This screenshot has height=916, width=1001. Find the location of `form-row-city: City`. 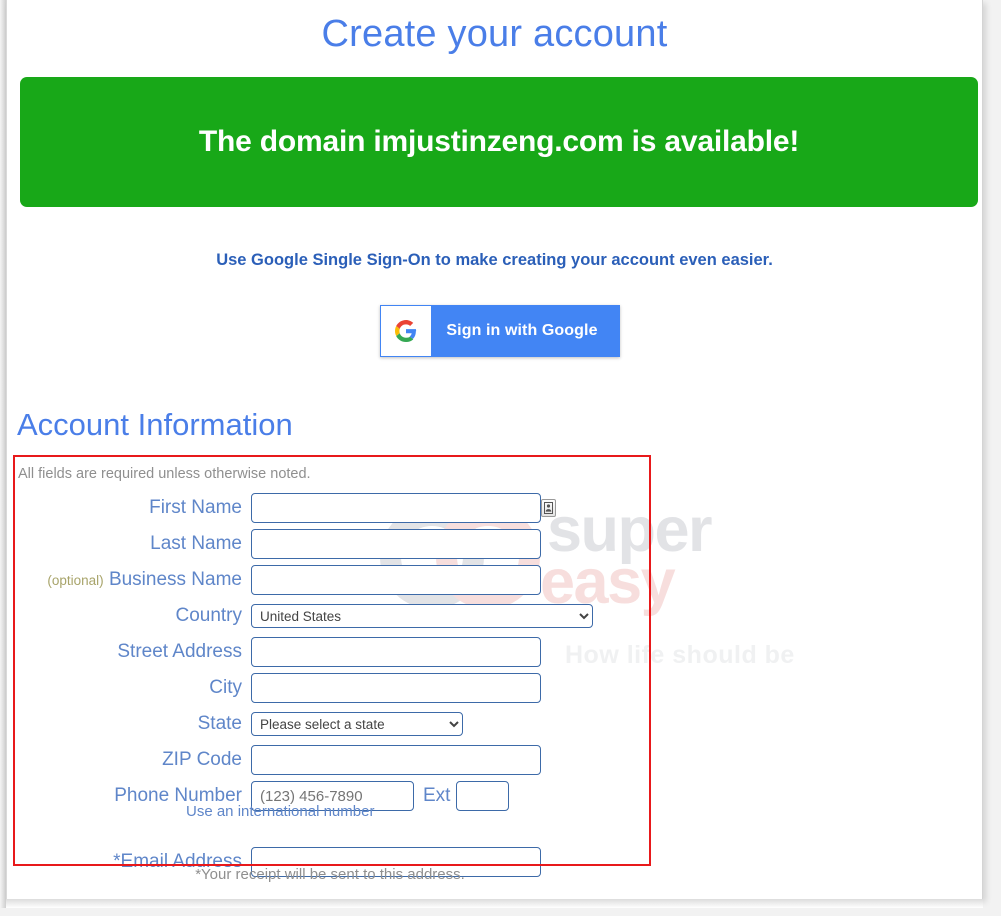

form-row-city: City is located at coordinates (330, 688).